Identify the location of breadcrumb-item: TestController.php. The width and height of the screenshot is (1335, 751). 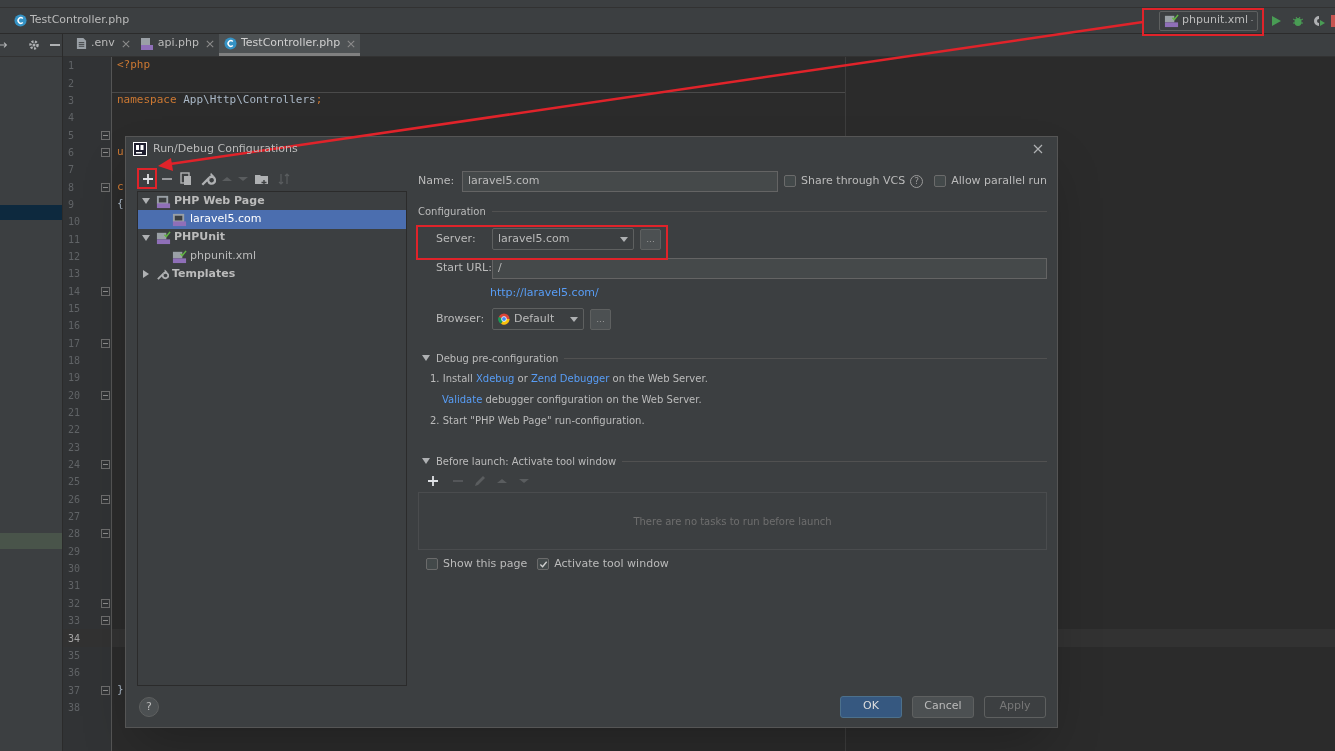
(80, 20).